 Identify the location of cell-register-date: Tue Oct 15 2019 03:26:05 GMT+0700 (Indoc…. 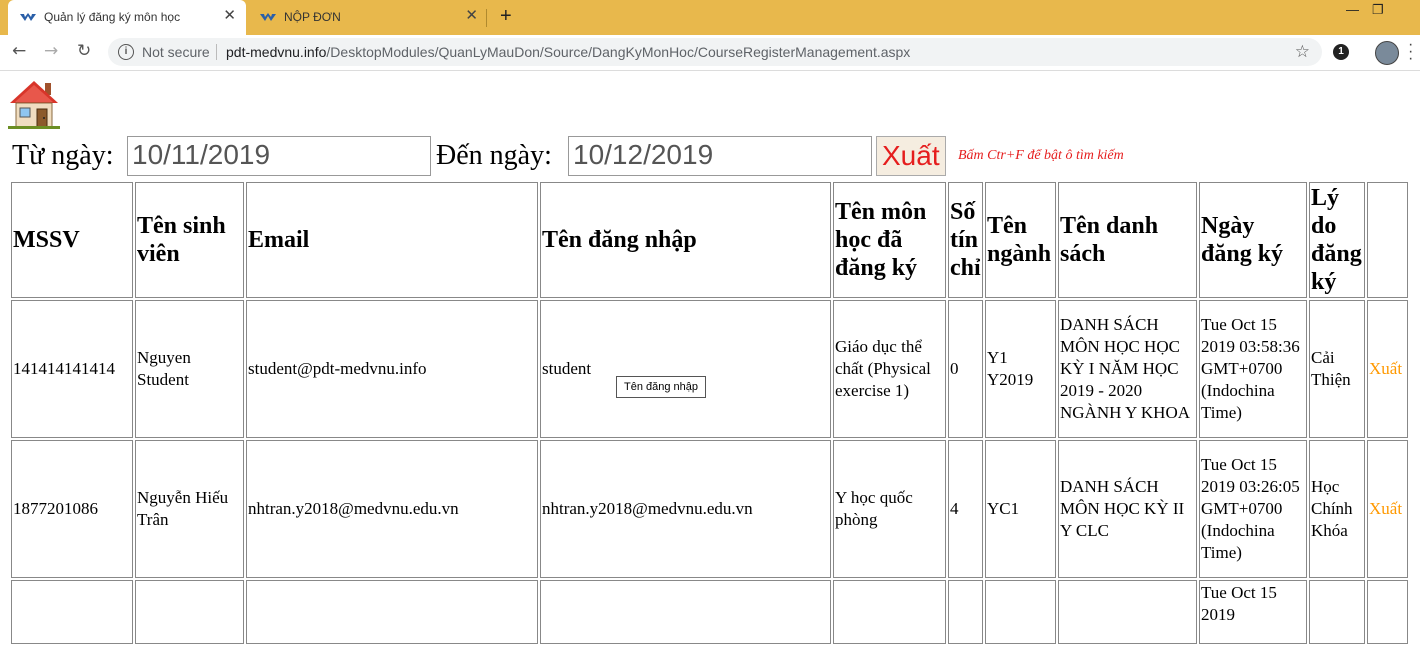
(1253, 509).